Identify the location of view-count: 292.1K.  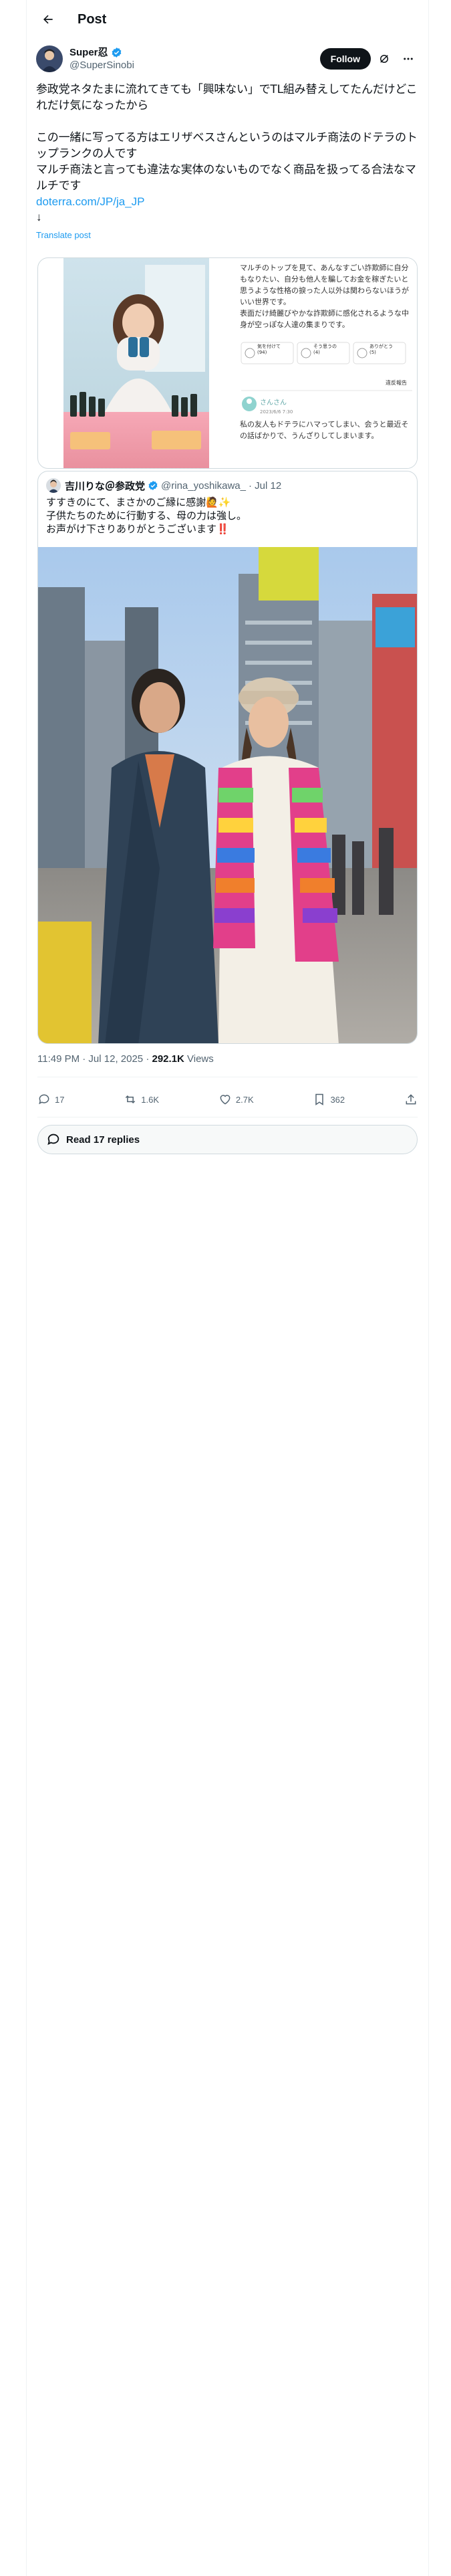
(168, 1059).